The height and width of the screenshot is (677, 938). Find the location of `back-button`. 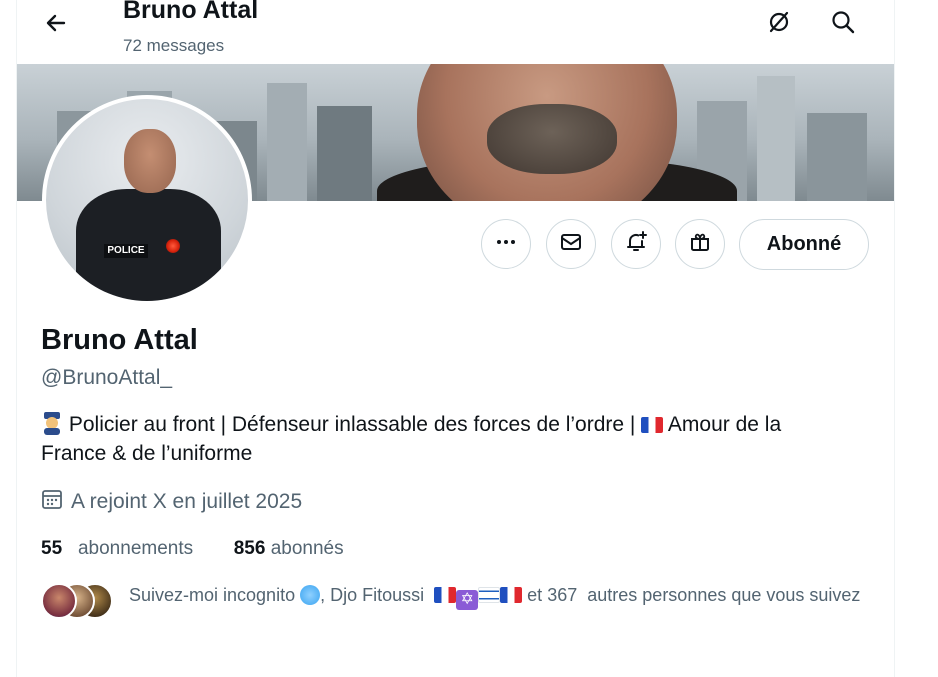

back-button is located at coordinates (56, 25).